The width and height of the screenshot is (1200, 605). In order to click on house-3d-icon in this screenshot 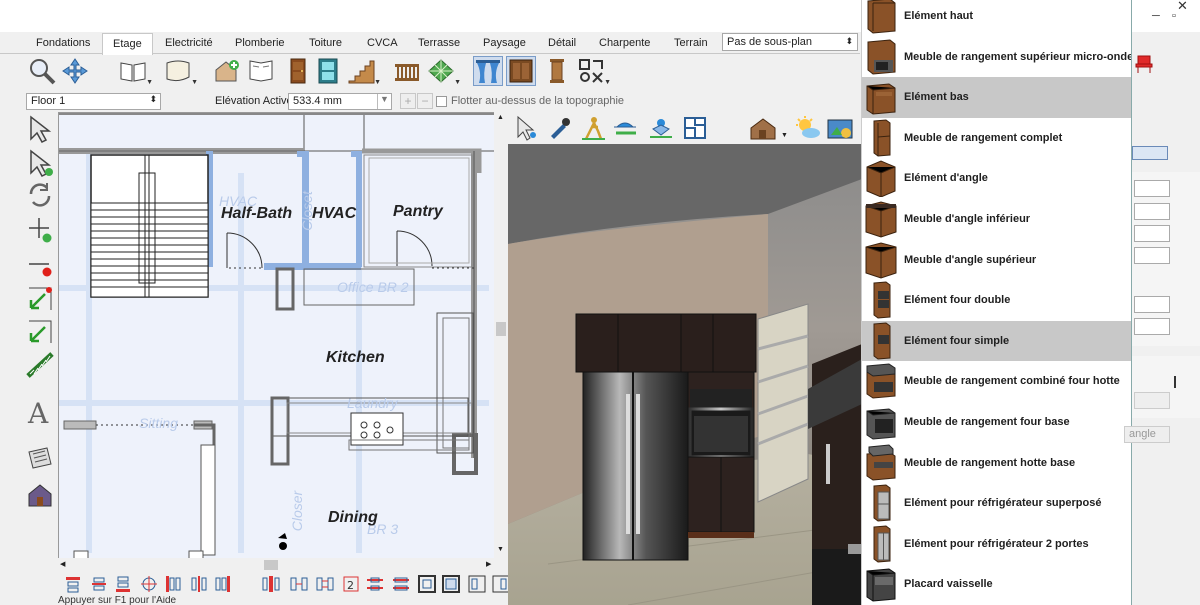, I will do `click(763, 128)`.